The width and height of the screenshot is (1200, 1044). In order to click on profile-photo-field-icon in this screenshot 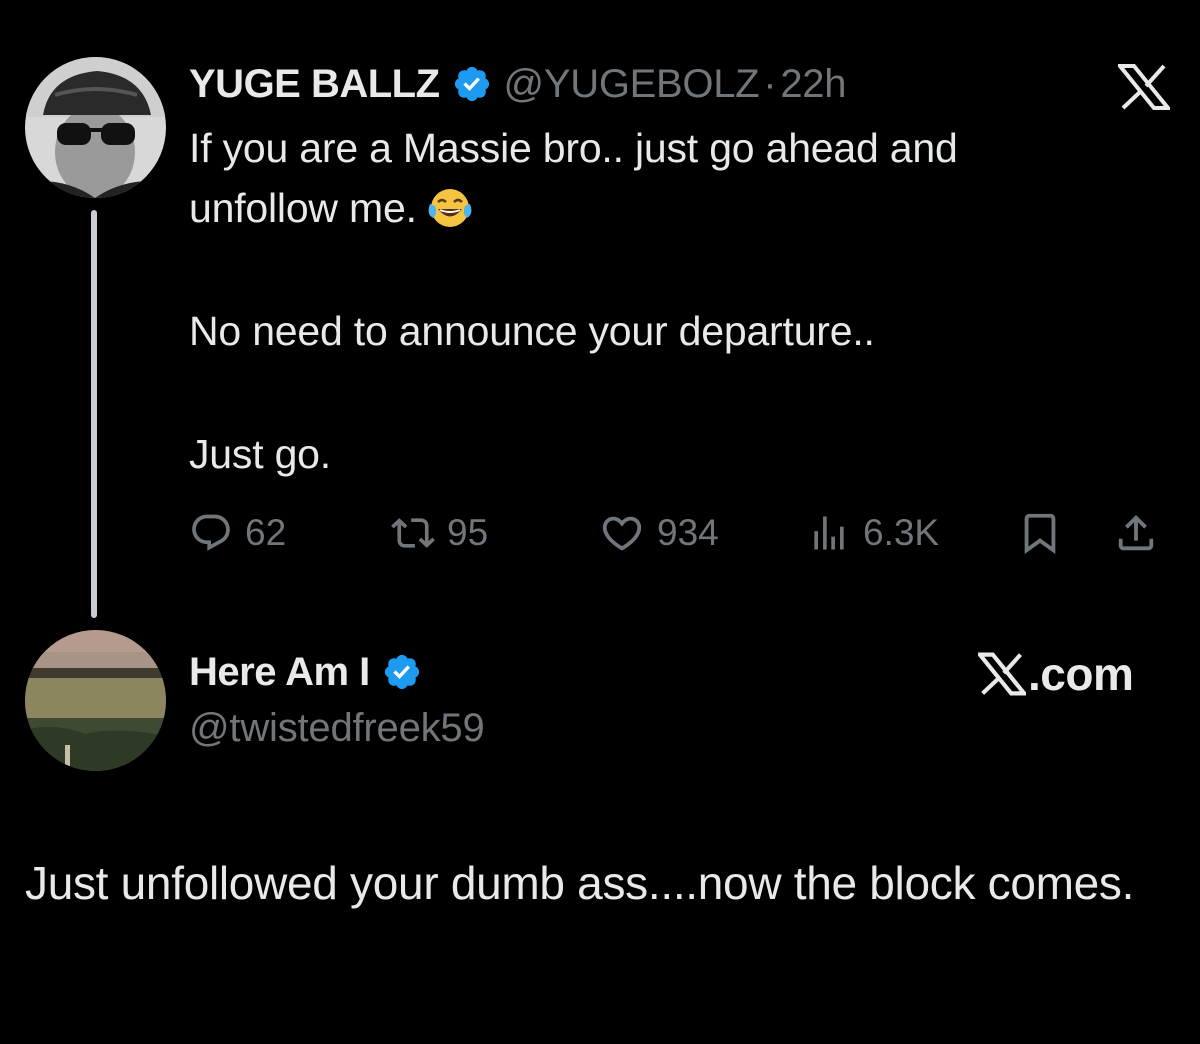, I will do `click(95, 700)`.